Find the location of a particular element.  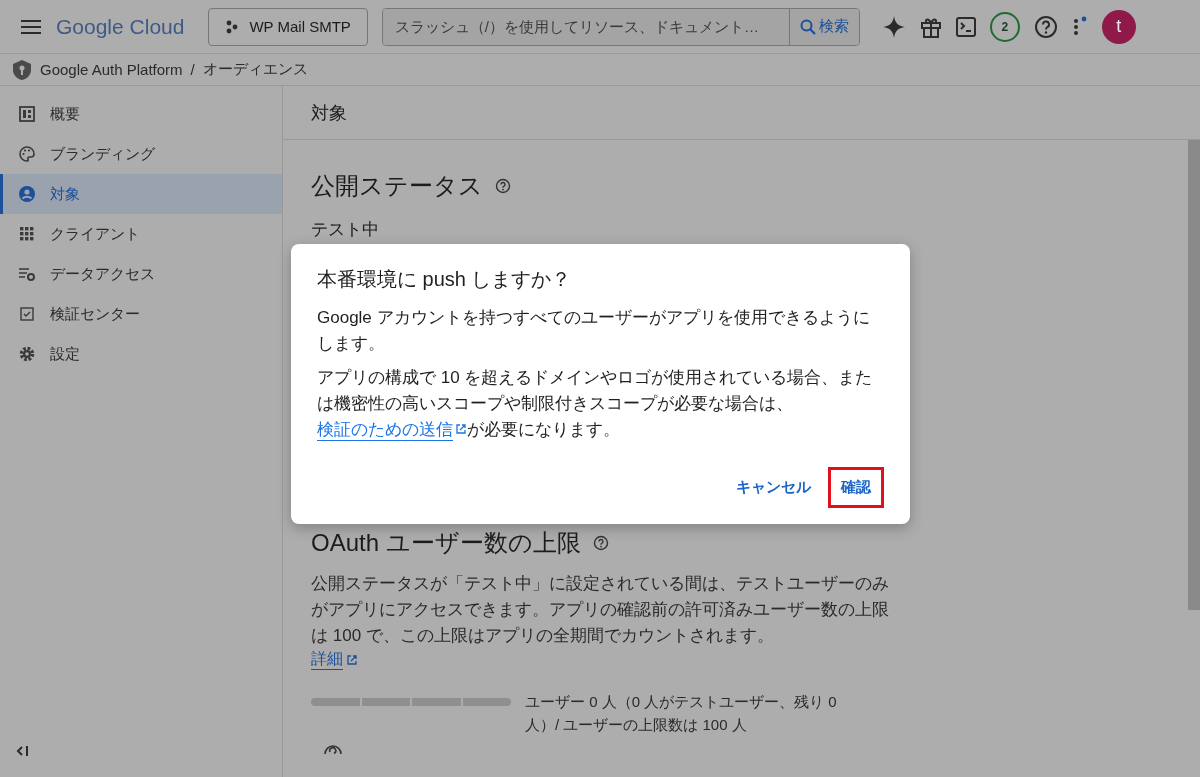

grid-icon is located at coordinates (27, 234).